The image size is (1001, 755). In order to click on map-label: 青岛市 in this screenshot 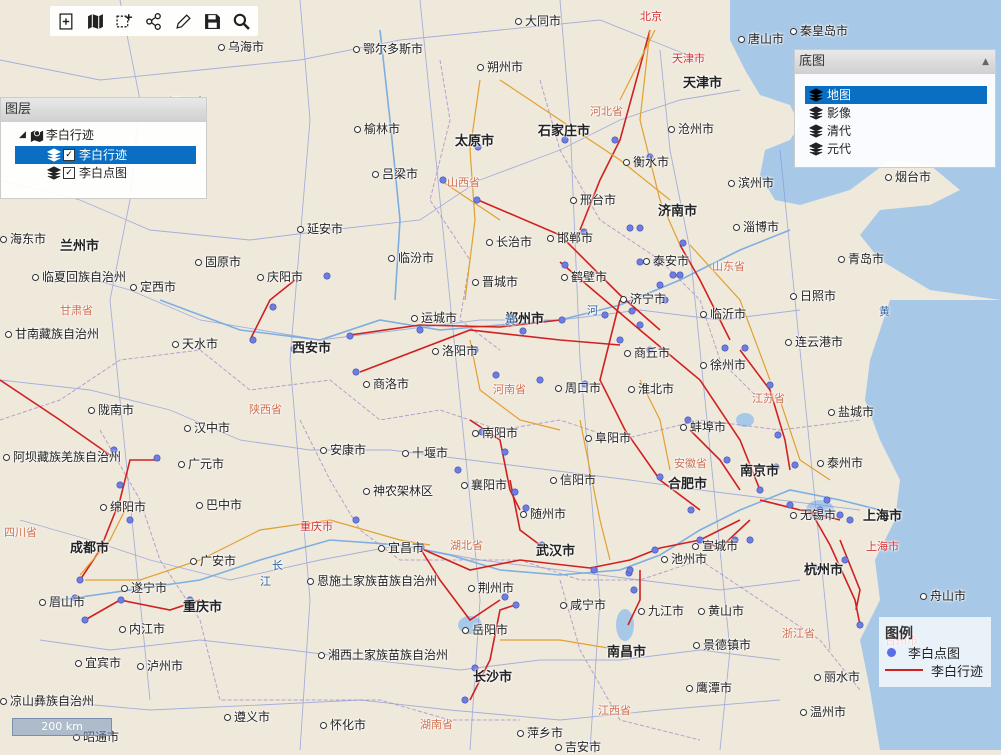, I will do `click(861, 258)`.